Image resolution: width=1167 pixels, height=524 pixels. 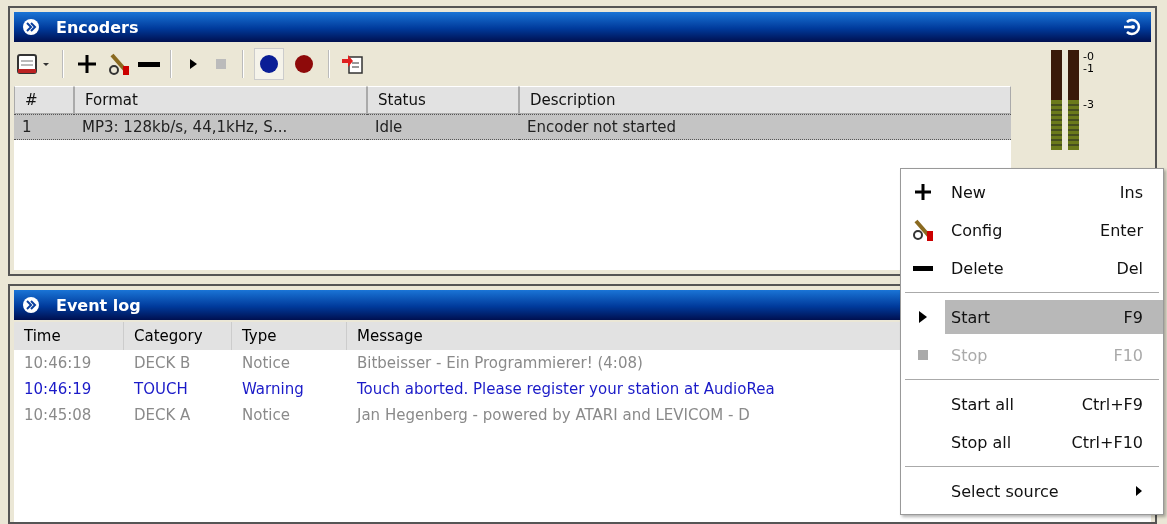 What do you see at coordinates (220, 100) in the screenshot?
I see `column-header: Format` at bounding box center [220, 100].